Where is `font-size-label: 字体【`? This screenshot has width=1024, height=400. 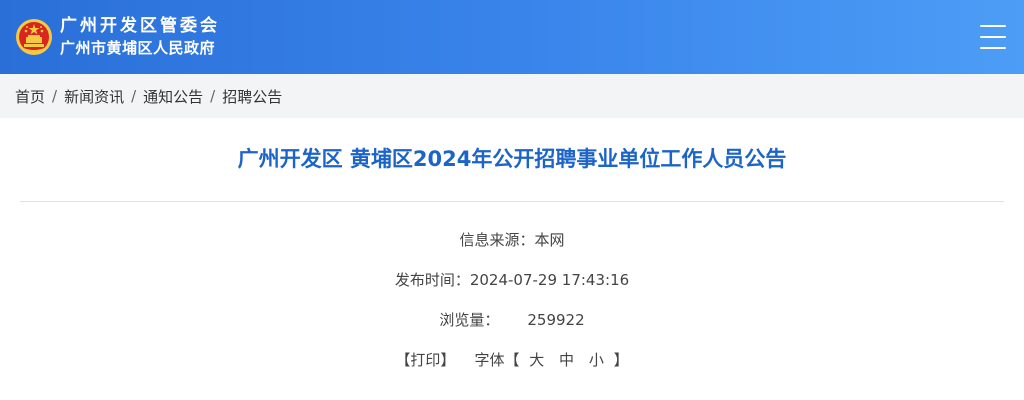 font-size-label: 字体【 is located at coordinates (497, 360).